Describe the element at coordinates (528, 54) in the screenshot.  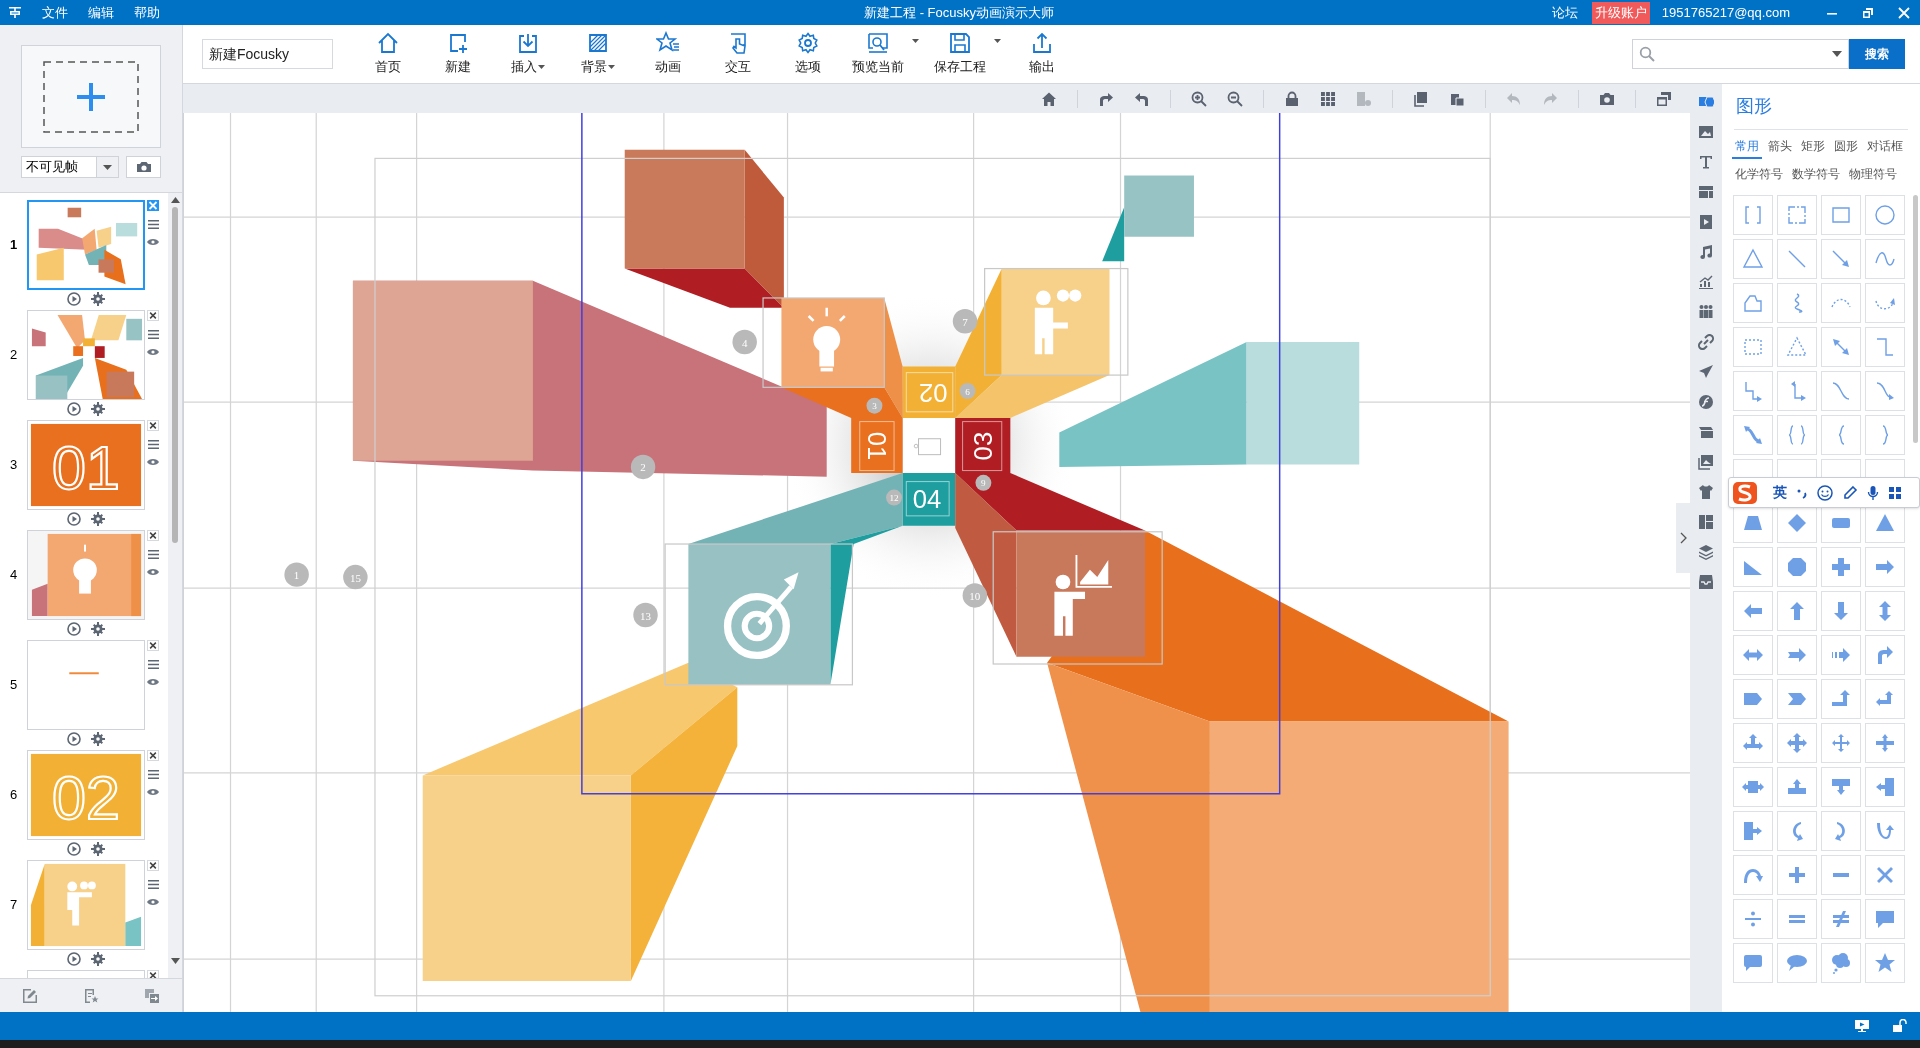
I see `toolbar-button: 插入` at that location.